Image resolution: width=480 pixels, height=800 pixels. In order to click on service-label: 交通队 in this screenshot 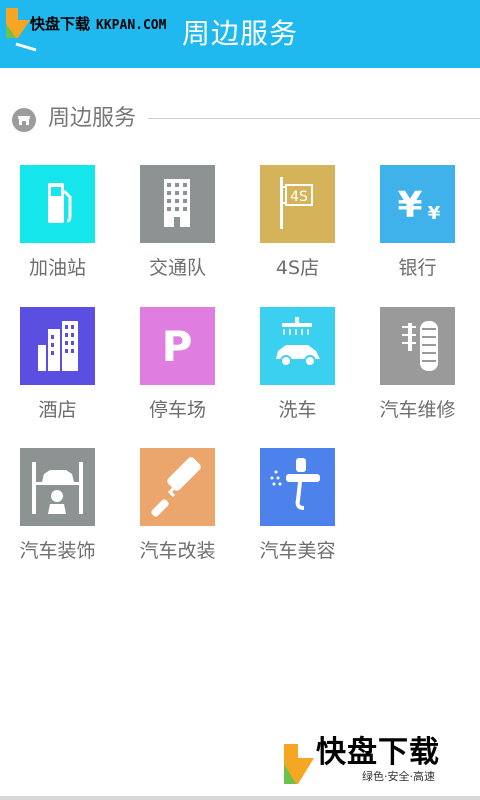, I will do `click(177, 268)`.